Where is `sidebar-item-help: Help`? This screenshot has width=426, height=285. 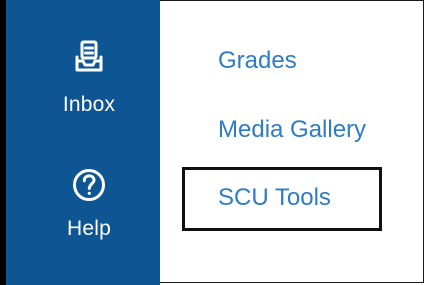 sidebar-item-help: Help is located at coordinates (89, 204).